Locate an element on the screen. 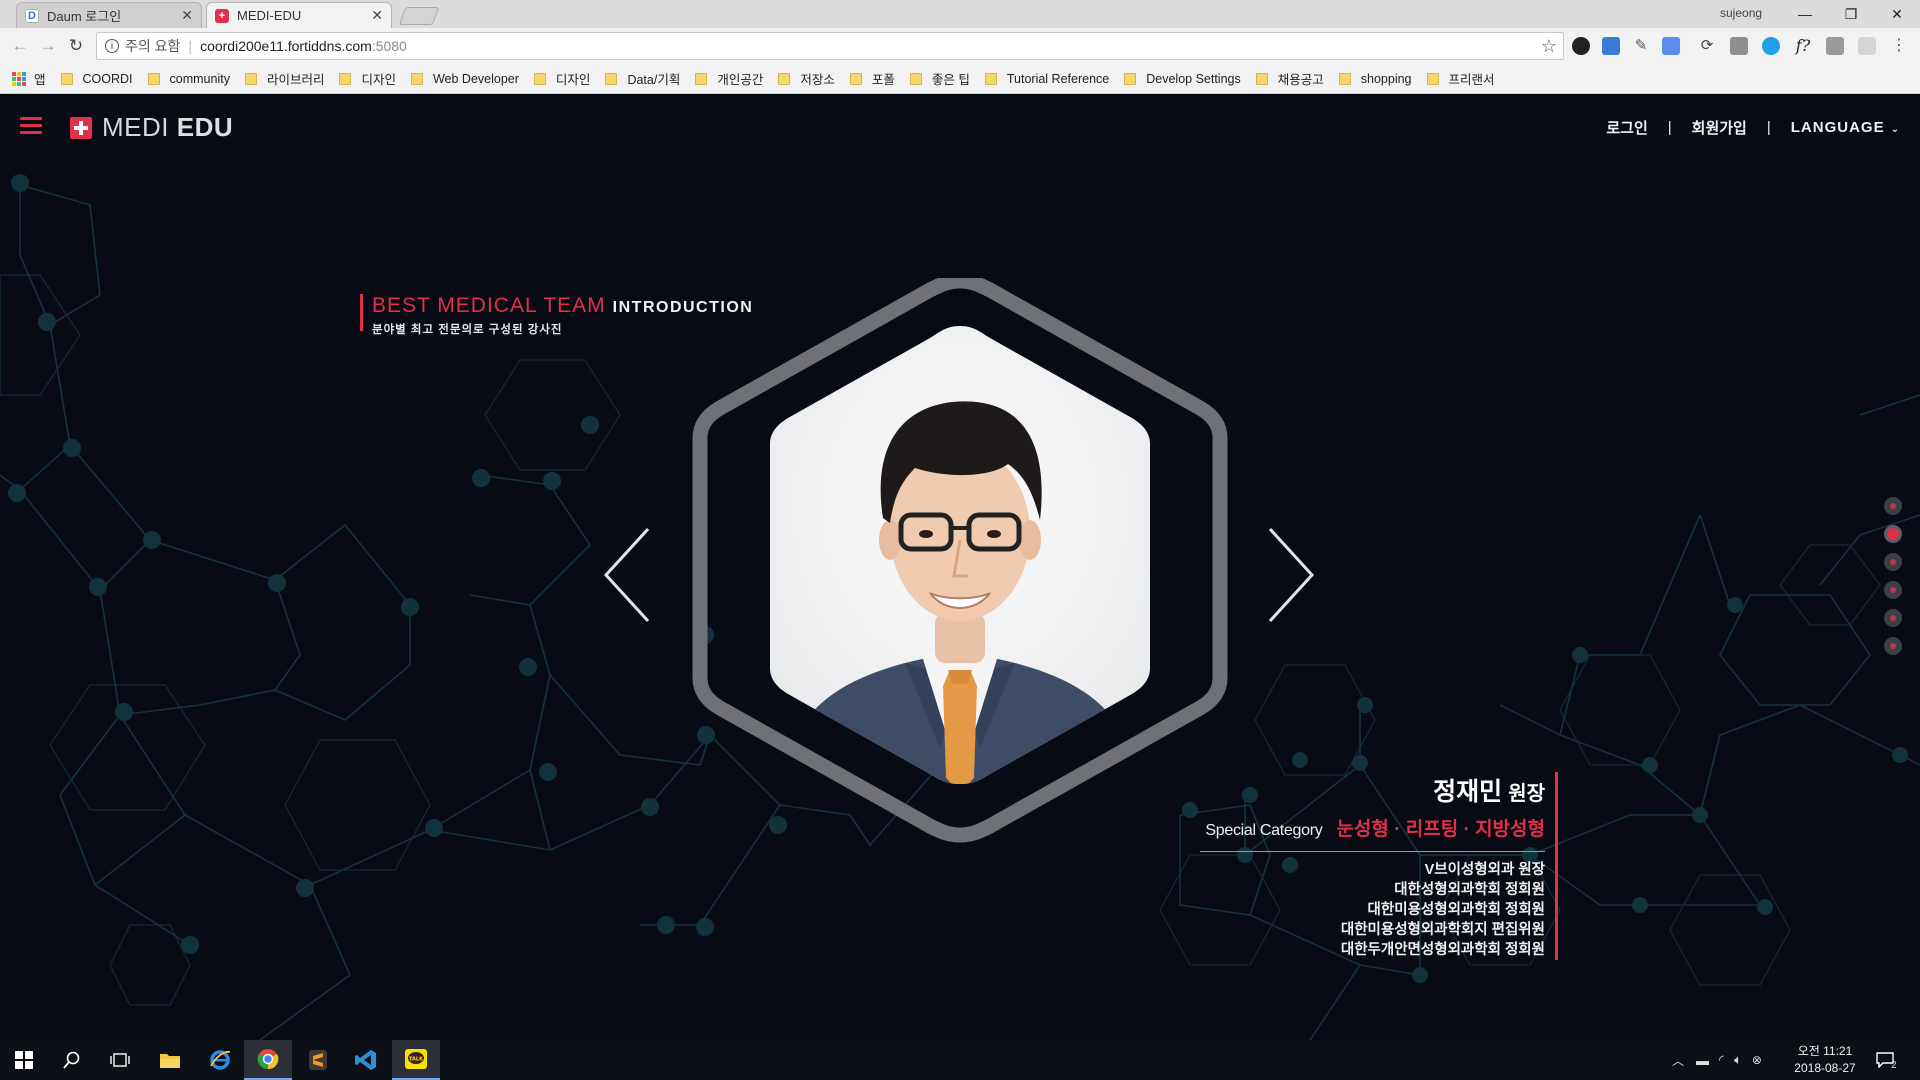 Image resolution: width=1920 pixels, height=1080 pixels. bookmark-folder: 채용공고 is located at coordinates (1289, 78).